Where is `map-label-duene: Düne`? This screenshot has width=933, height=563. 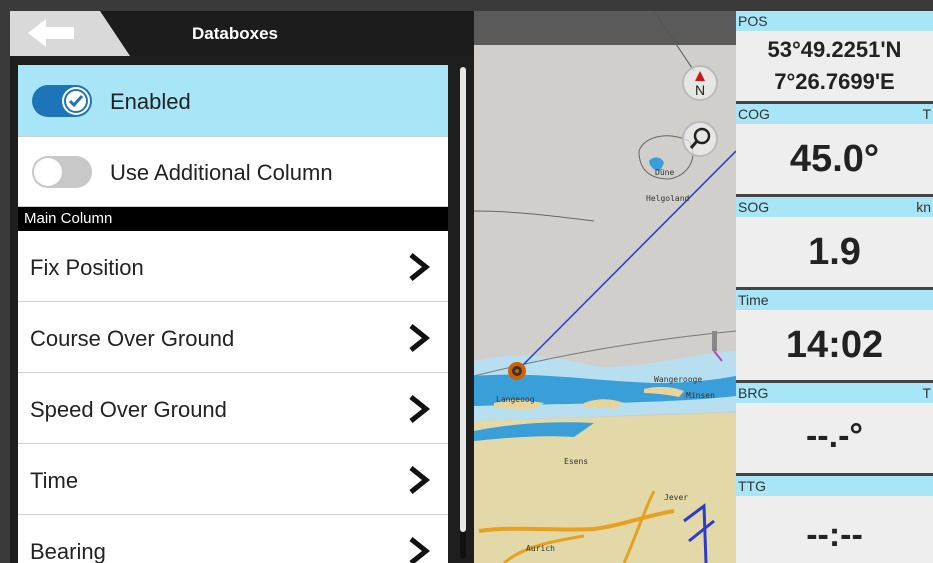
map-label-duene: Düne is located at coordinates (665, 172).